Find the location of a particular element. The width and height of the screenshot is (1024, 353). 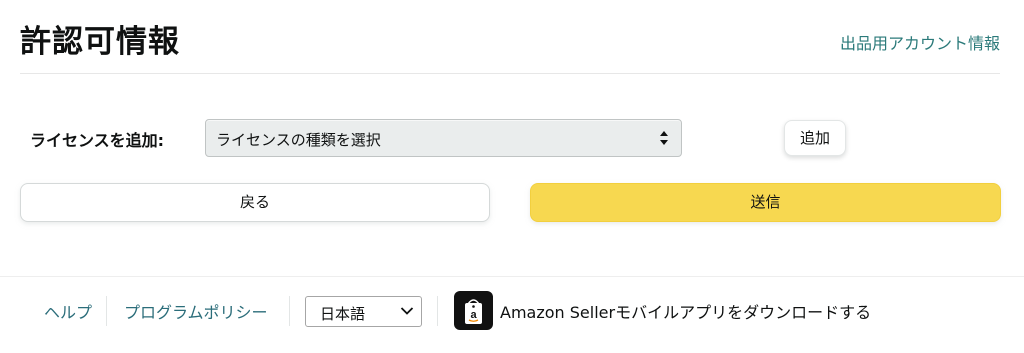

svg-text: a is located at coordinates (473, 315).